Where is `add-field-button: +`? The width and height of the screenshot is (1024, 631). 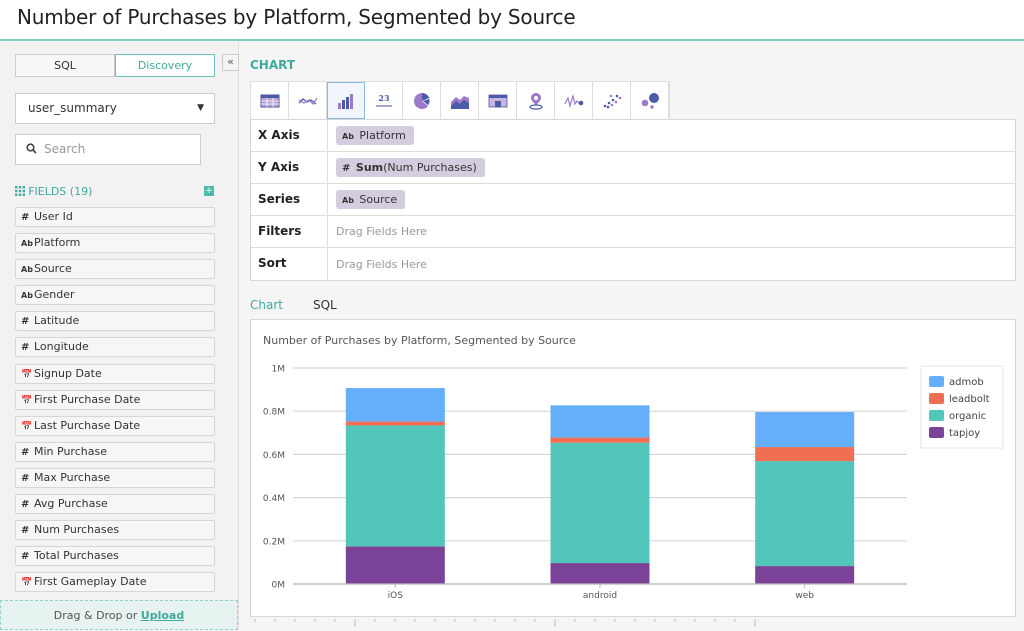 add-field-button: + is located at coordinates (209, 191).